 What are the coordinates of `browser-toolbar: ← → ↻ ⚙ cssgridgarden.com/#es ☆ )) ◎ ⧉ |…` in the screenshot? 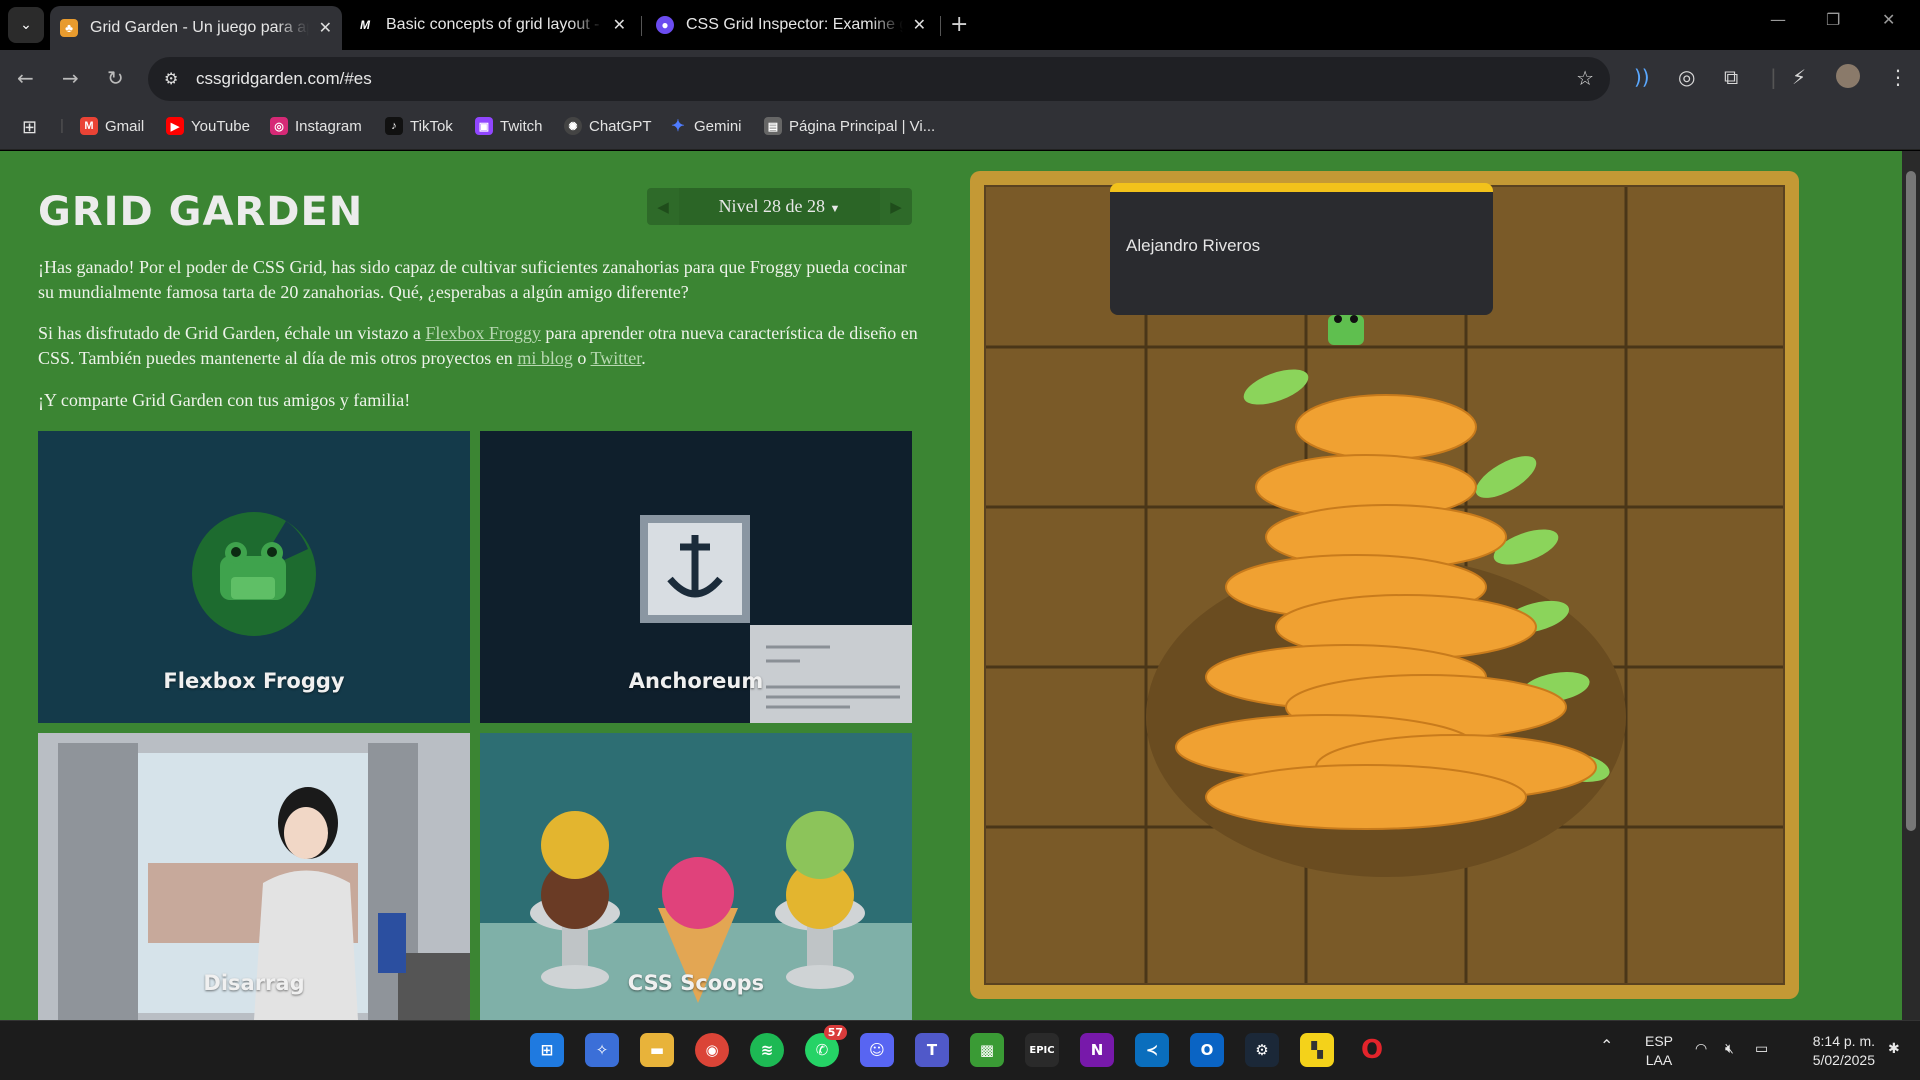 It's located at (960, 79).